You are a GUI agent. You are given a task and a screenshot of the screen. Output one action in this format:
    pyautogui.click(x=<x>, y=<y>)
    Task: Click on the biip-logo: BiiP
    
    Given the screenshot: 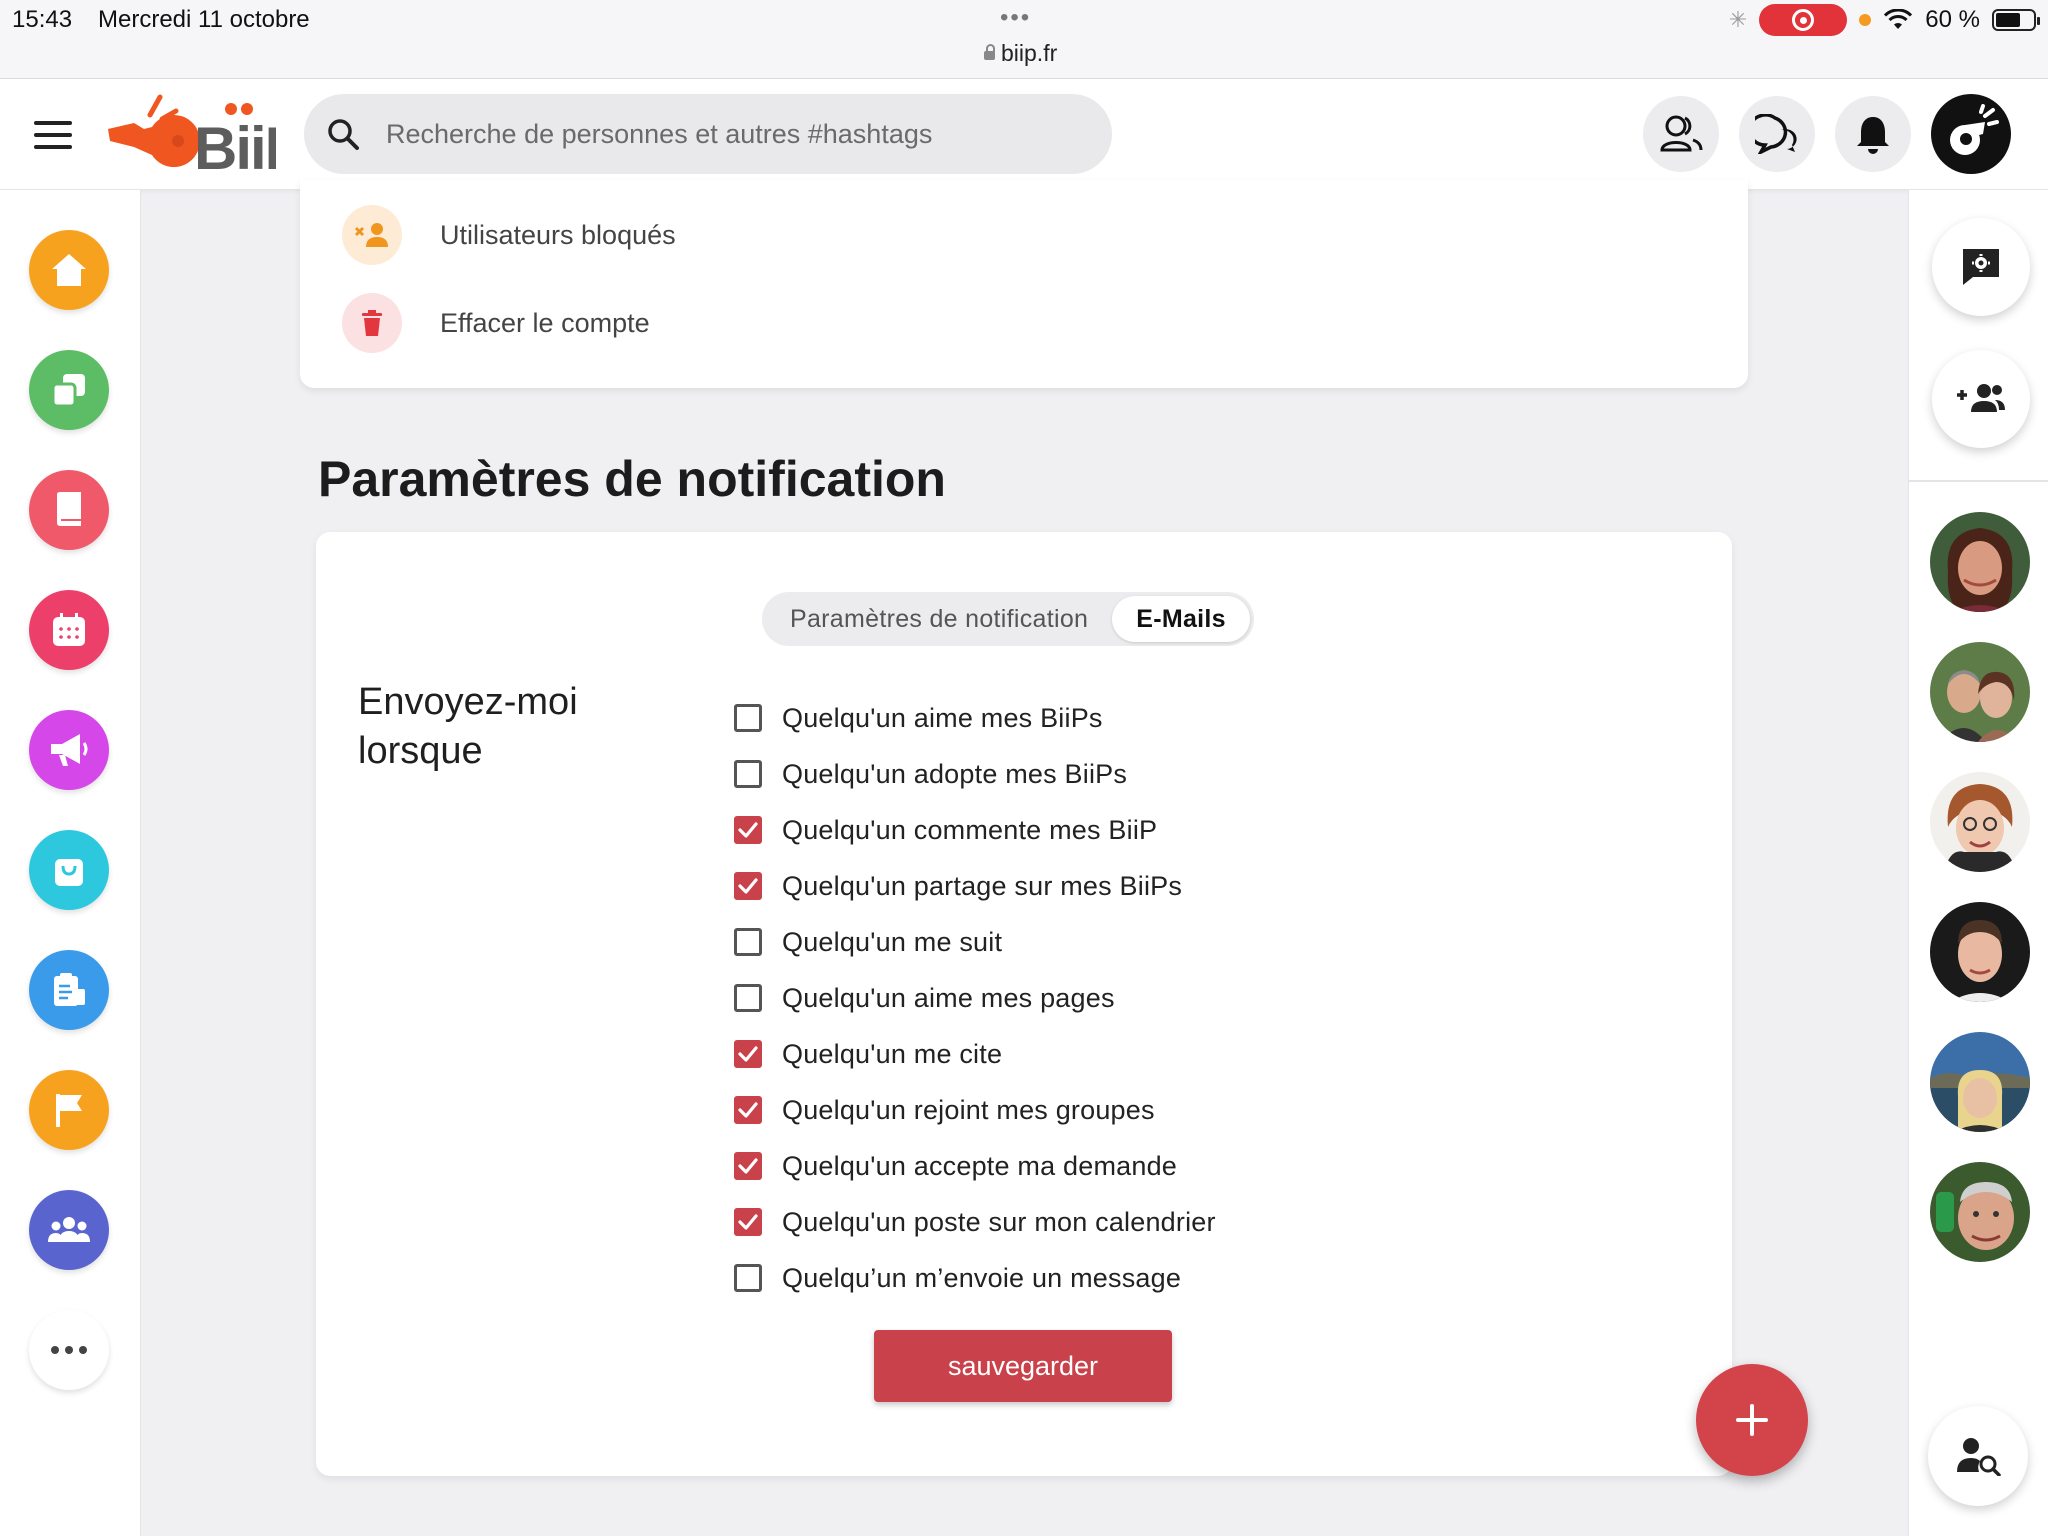 What is the action you would take?
    pyautogui.click(x=190, y=134)
    